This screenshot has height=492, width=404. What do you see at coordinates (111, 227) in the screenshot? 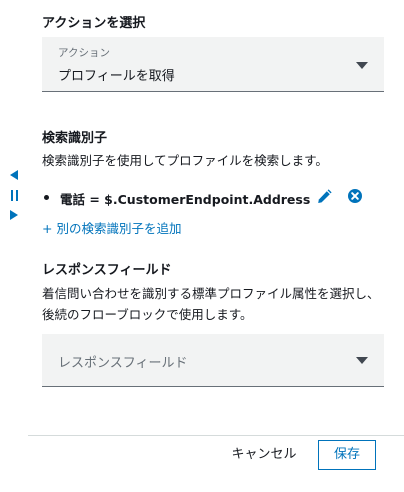
I see `add-search-identifier-link: + 別の検索識別子を追加` at bounding box center [111, 227].